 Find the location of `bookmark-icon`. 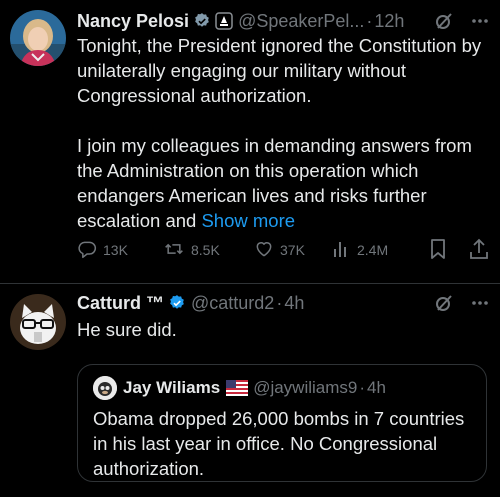

bookmark-icon is located at coordinates (438, 250).